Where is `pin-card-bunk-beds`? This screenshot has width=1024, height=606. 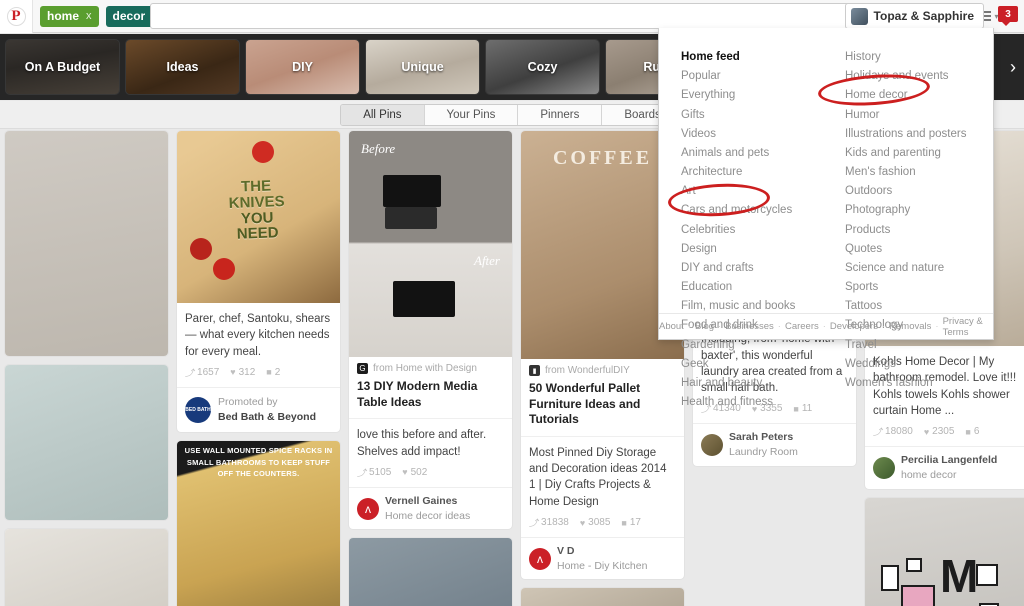
pin-card-bunk-beds is located at coordinates (602, 596).